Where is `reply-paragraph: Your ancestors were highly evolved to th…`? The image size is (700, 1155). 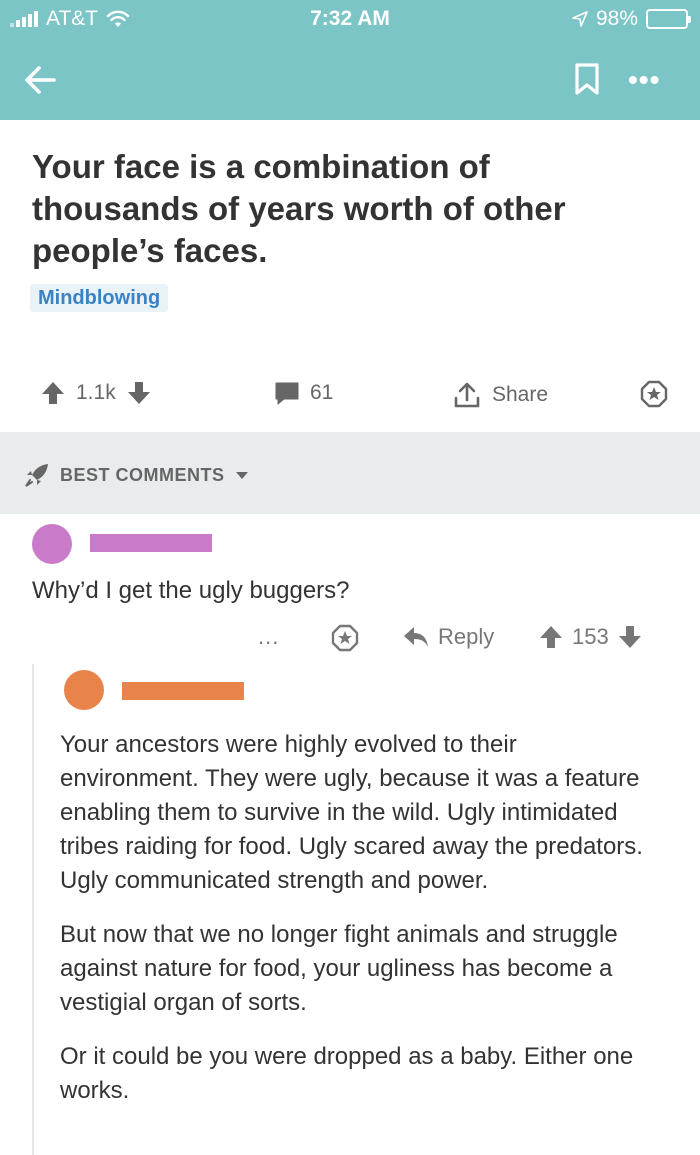
reply-paragraph: Your ancestors were highly evolved to th… is located at coordinates (351, 812).